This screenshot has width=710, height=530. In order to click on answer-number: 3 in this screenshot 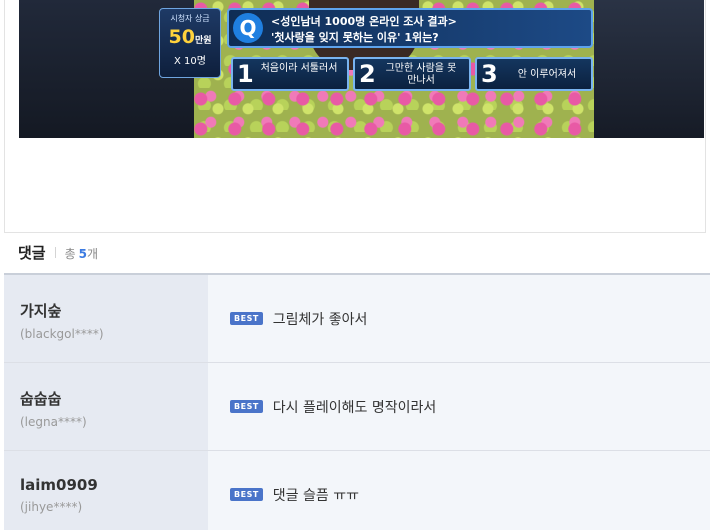, I will do `click(489, 74)`.